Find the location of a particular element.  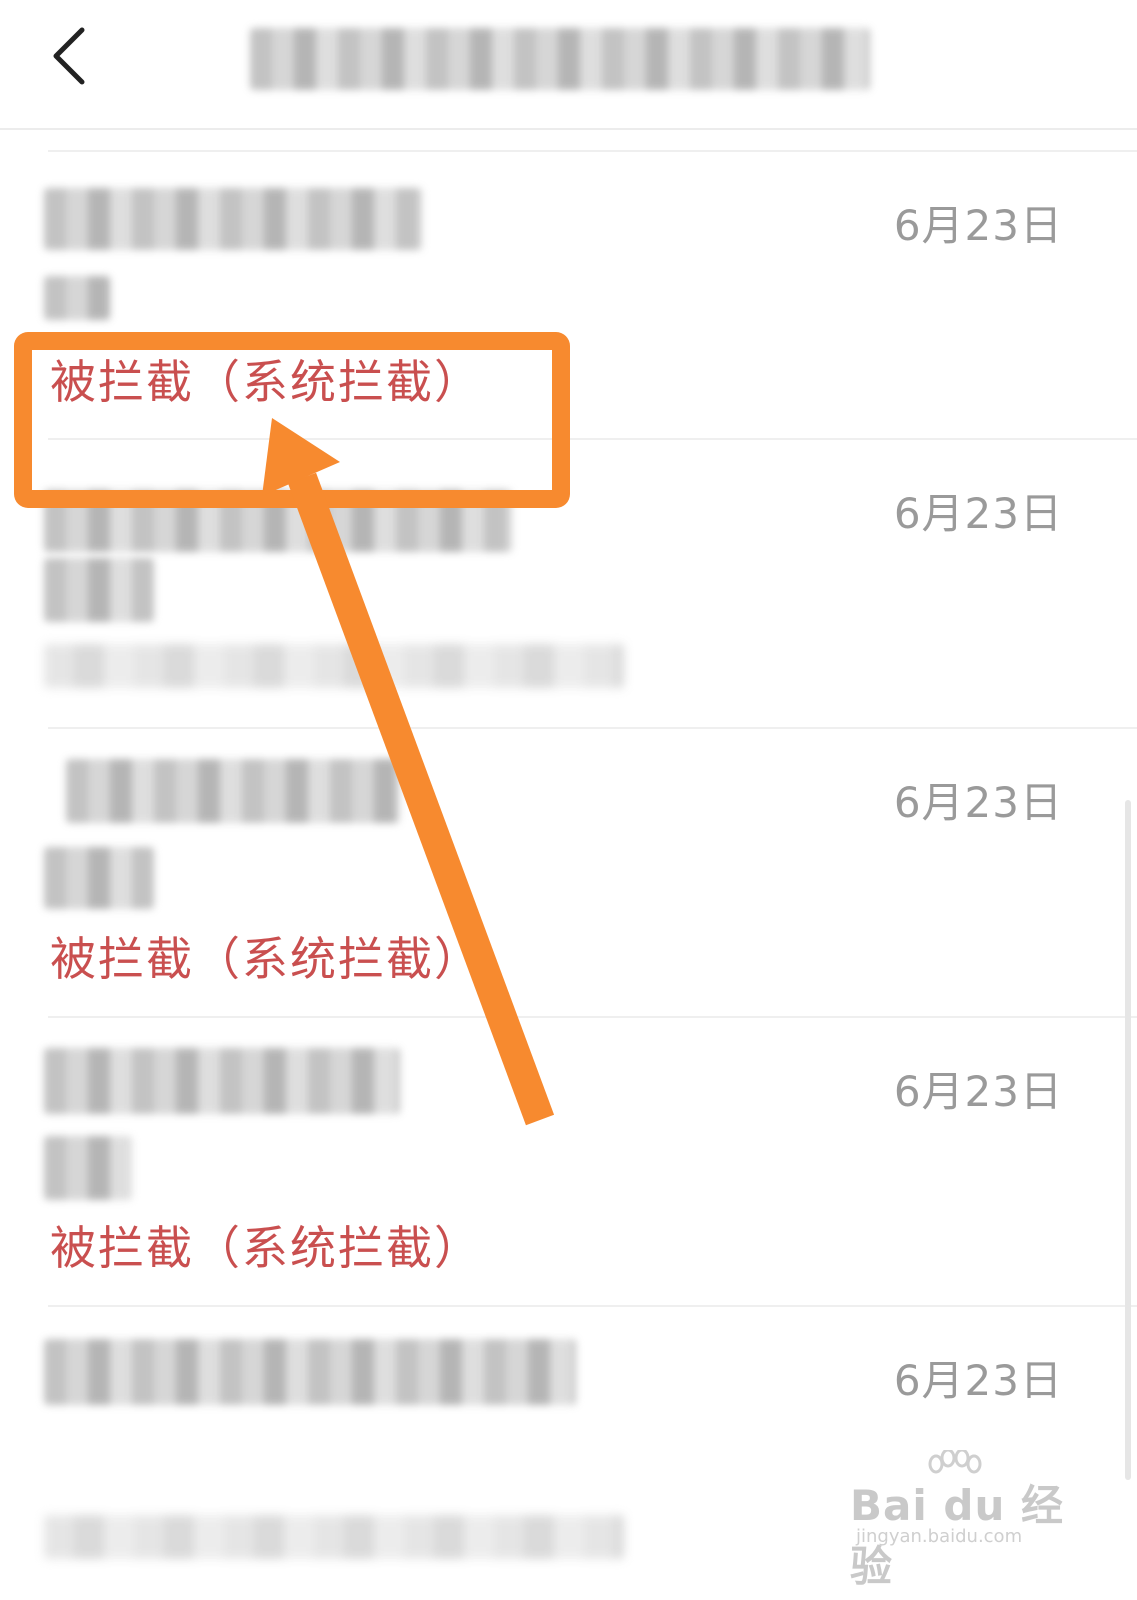

top-bar is located at coordinates (568, 65).